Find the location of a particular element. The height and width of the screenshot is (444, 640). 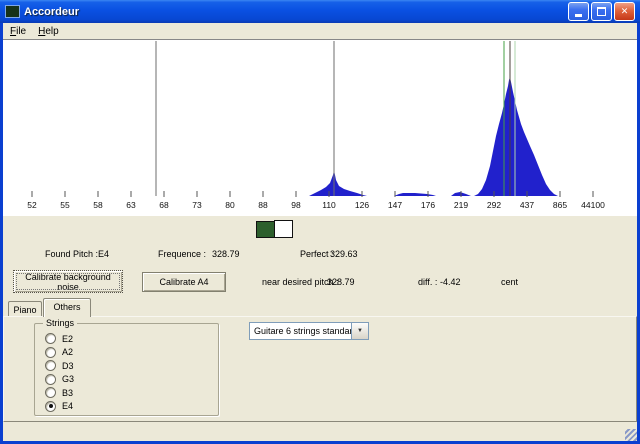

diff-value: -4.42 is located at coordinates (450, 282).